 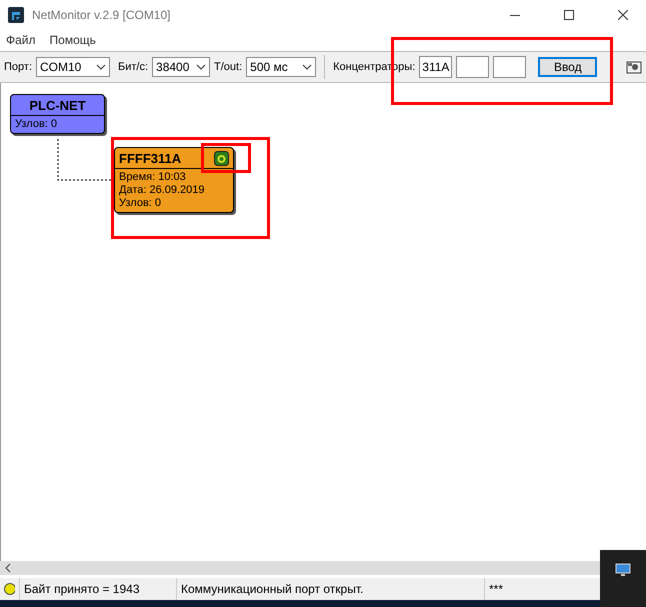 What do you see at coordinates (73, 40) in the screenshot?
I see `menu-item: Помощь` at bounding box center [73, 40].